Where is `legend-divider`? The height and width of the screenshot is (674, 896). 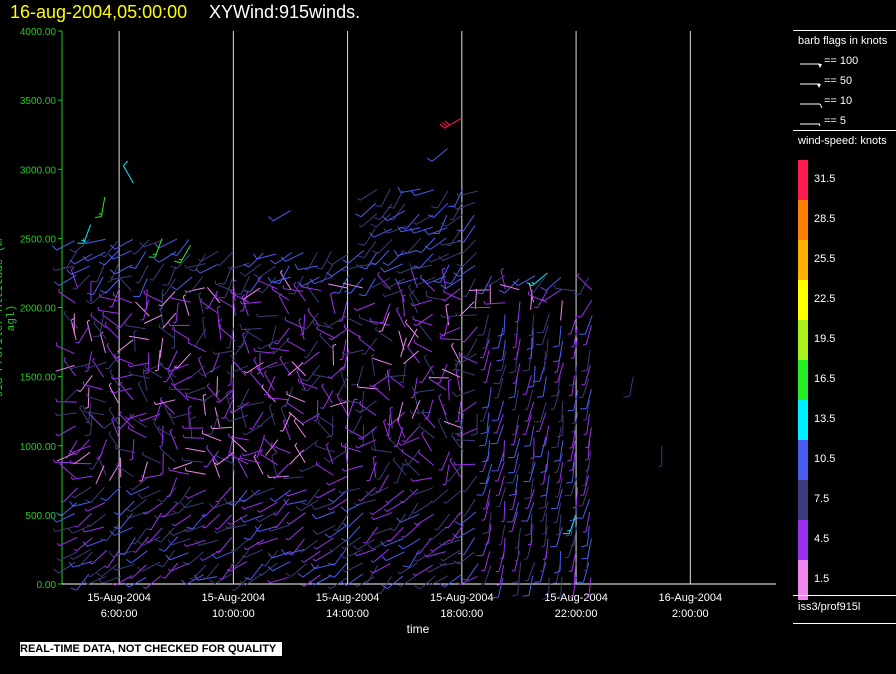
legend-divider is located at coordinates (844, 595).